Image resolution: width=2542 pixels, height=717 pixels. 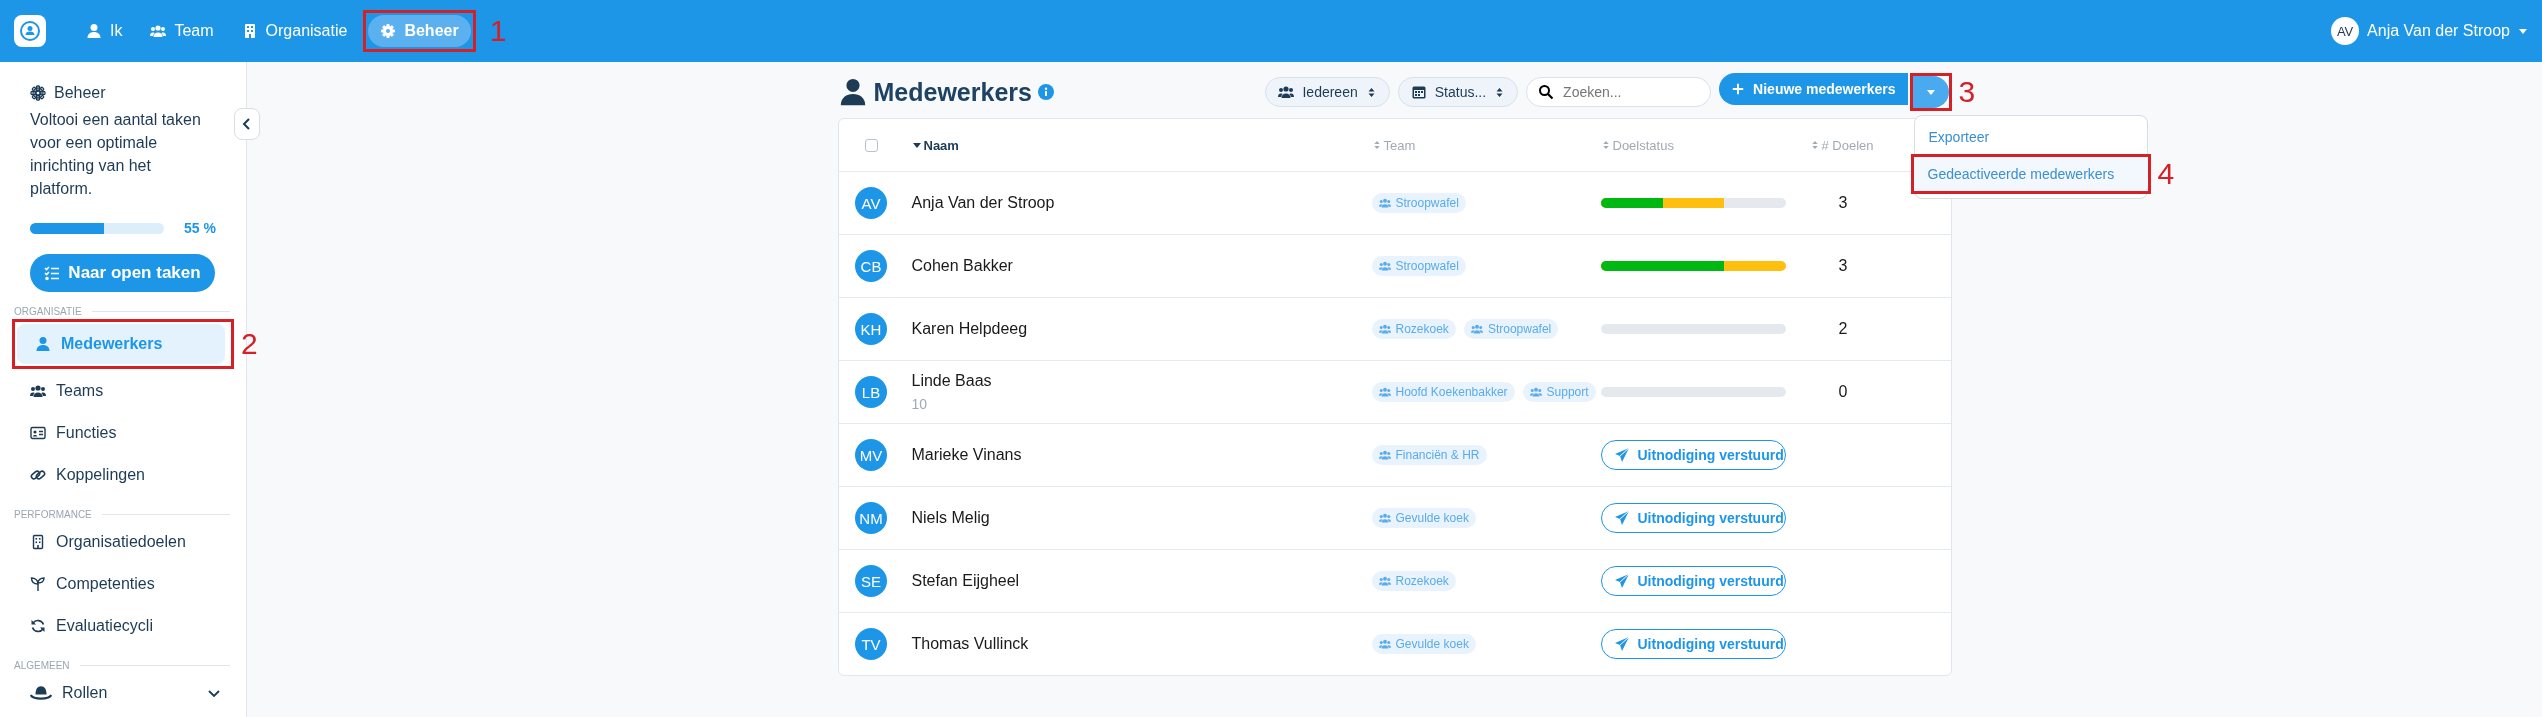 I want to click on avatar: SE, so click(x=871, y=581).